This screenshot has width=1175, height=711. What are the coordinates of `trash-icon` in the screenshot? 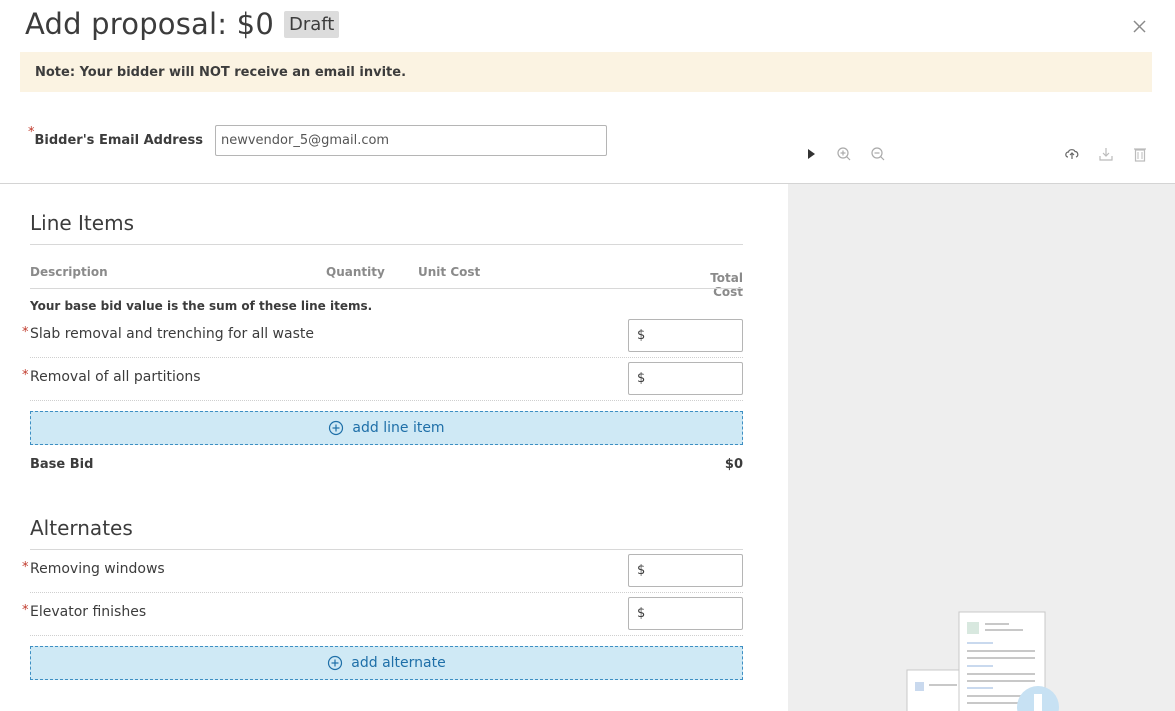 It's located at (1140, 154).